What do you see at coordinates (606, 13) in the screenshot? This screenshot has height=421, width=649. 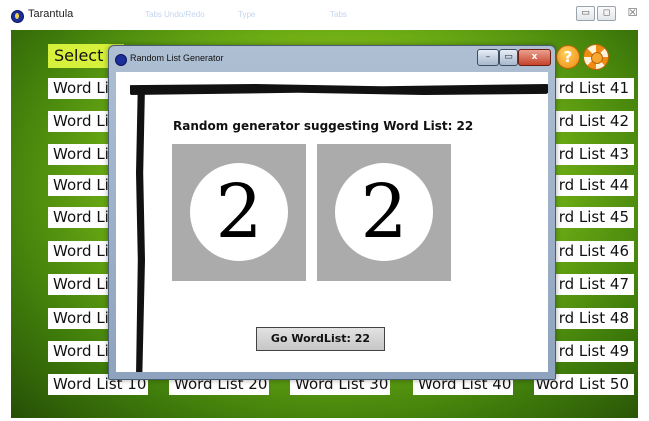 I see `window-maximize-button: ◻` at bounding box center [606, 13].